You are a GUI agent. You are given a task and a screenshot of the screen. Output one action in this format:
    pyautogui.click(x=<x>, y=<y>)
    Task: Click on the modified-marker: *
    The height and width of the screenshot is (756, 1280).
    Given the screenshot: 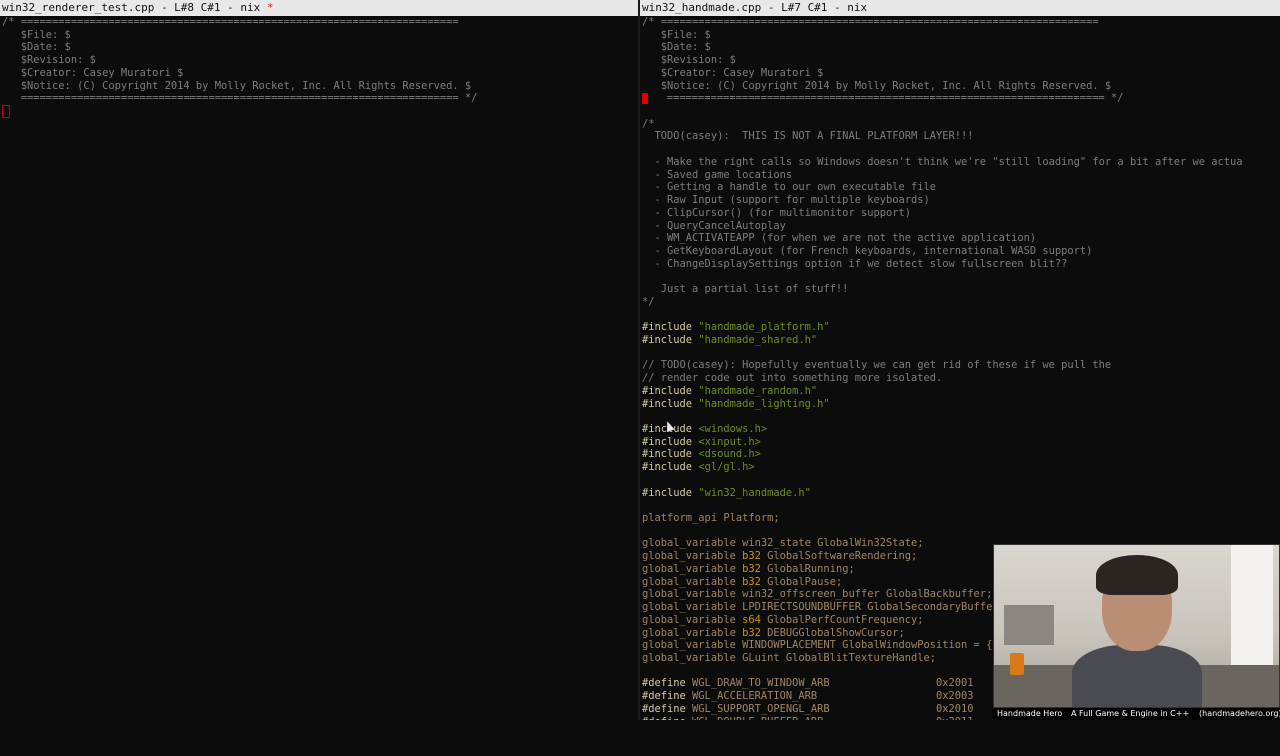 What is the action you would take?
    pyautogui.click(x=270, y=7)
    